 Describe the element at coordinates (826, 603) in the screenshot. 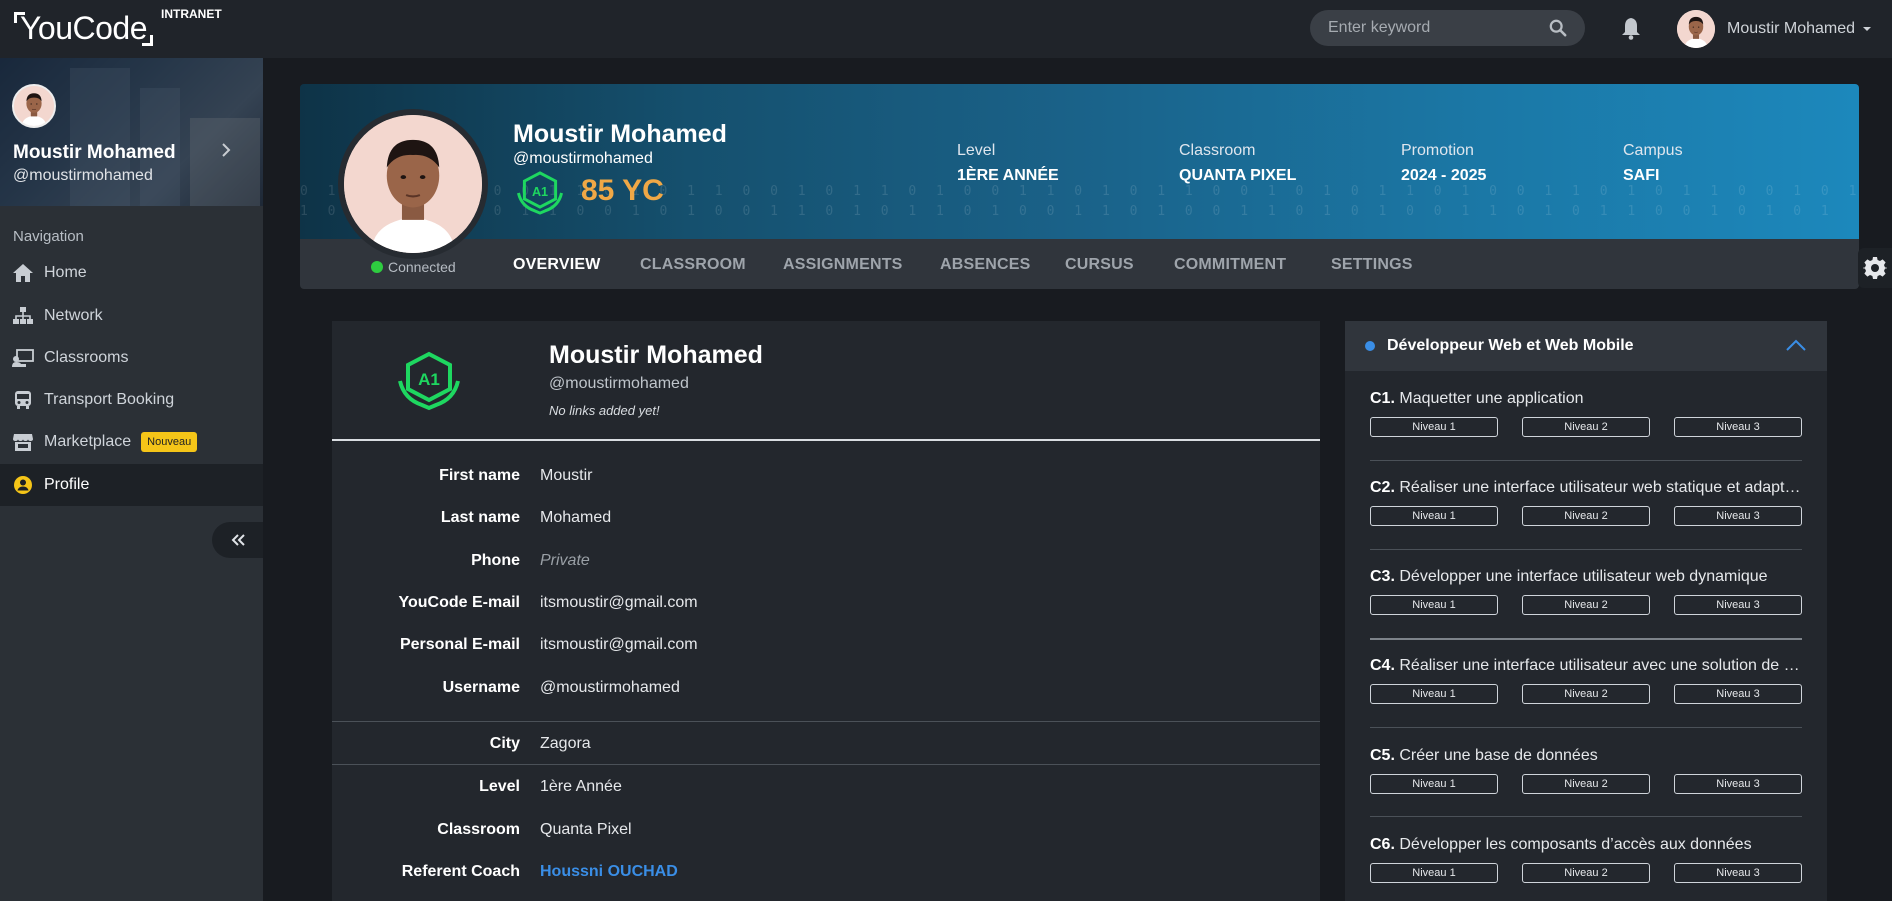

I see `field-youcode-email: YouCode E-mail itsmoustir@gmail.com` at that location.